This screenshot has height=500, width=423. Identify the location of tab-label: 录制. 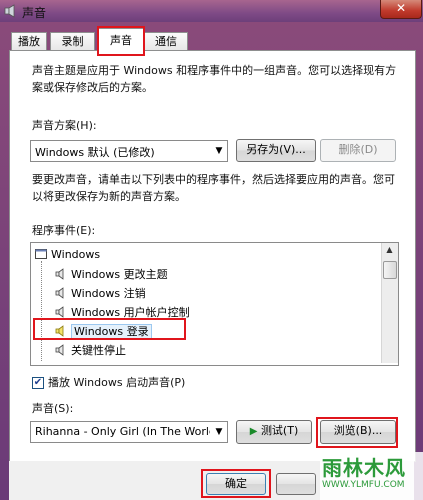
(72, 41).